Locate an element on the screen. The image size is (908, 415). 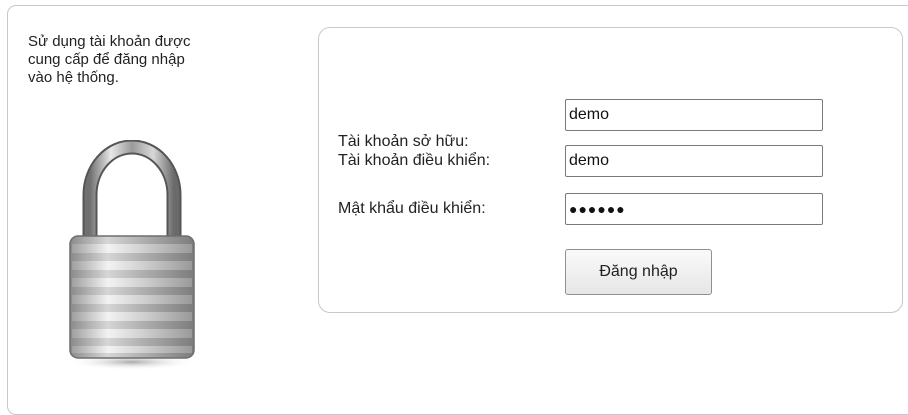
instructions-line-3: vào hệ thống. is located at coordinates (73, 77).